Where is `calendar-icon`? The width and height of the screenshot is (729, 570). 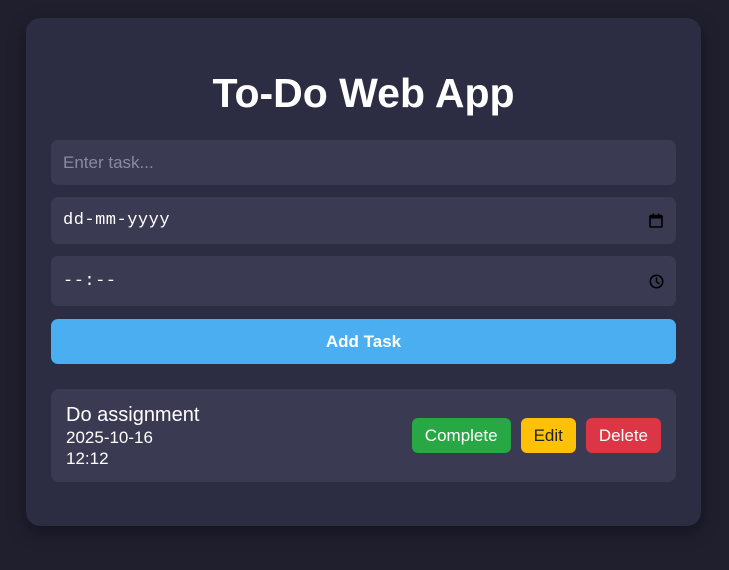
calendar-icon is located at coordinates (656, 221).